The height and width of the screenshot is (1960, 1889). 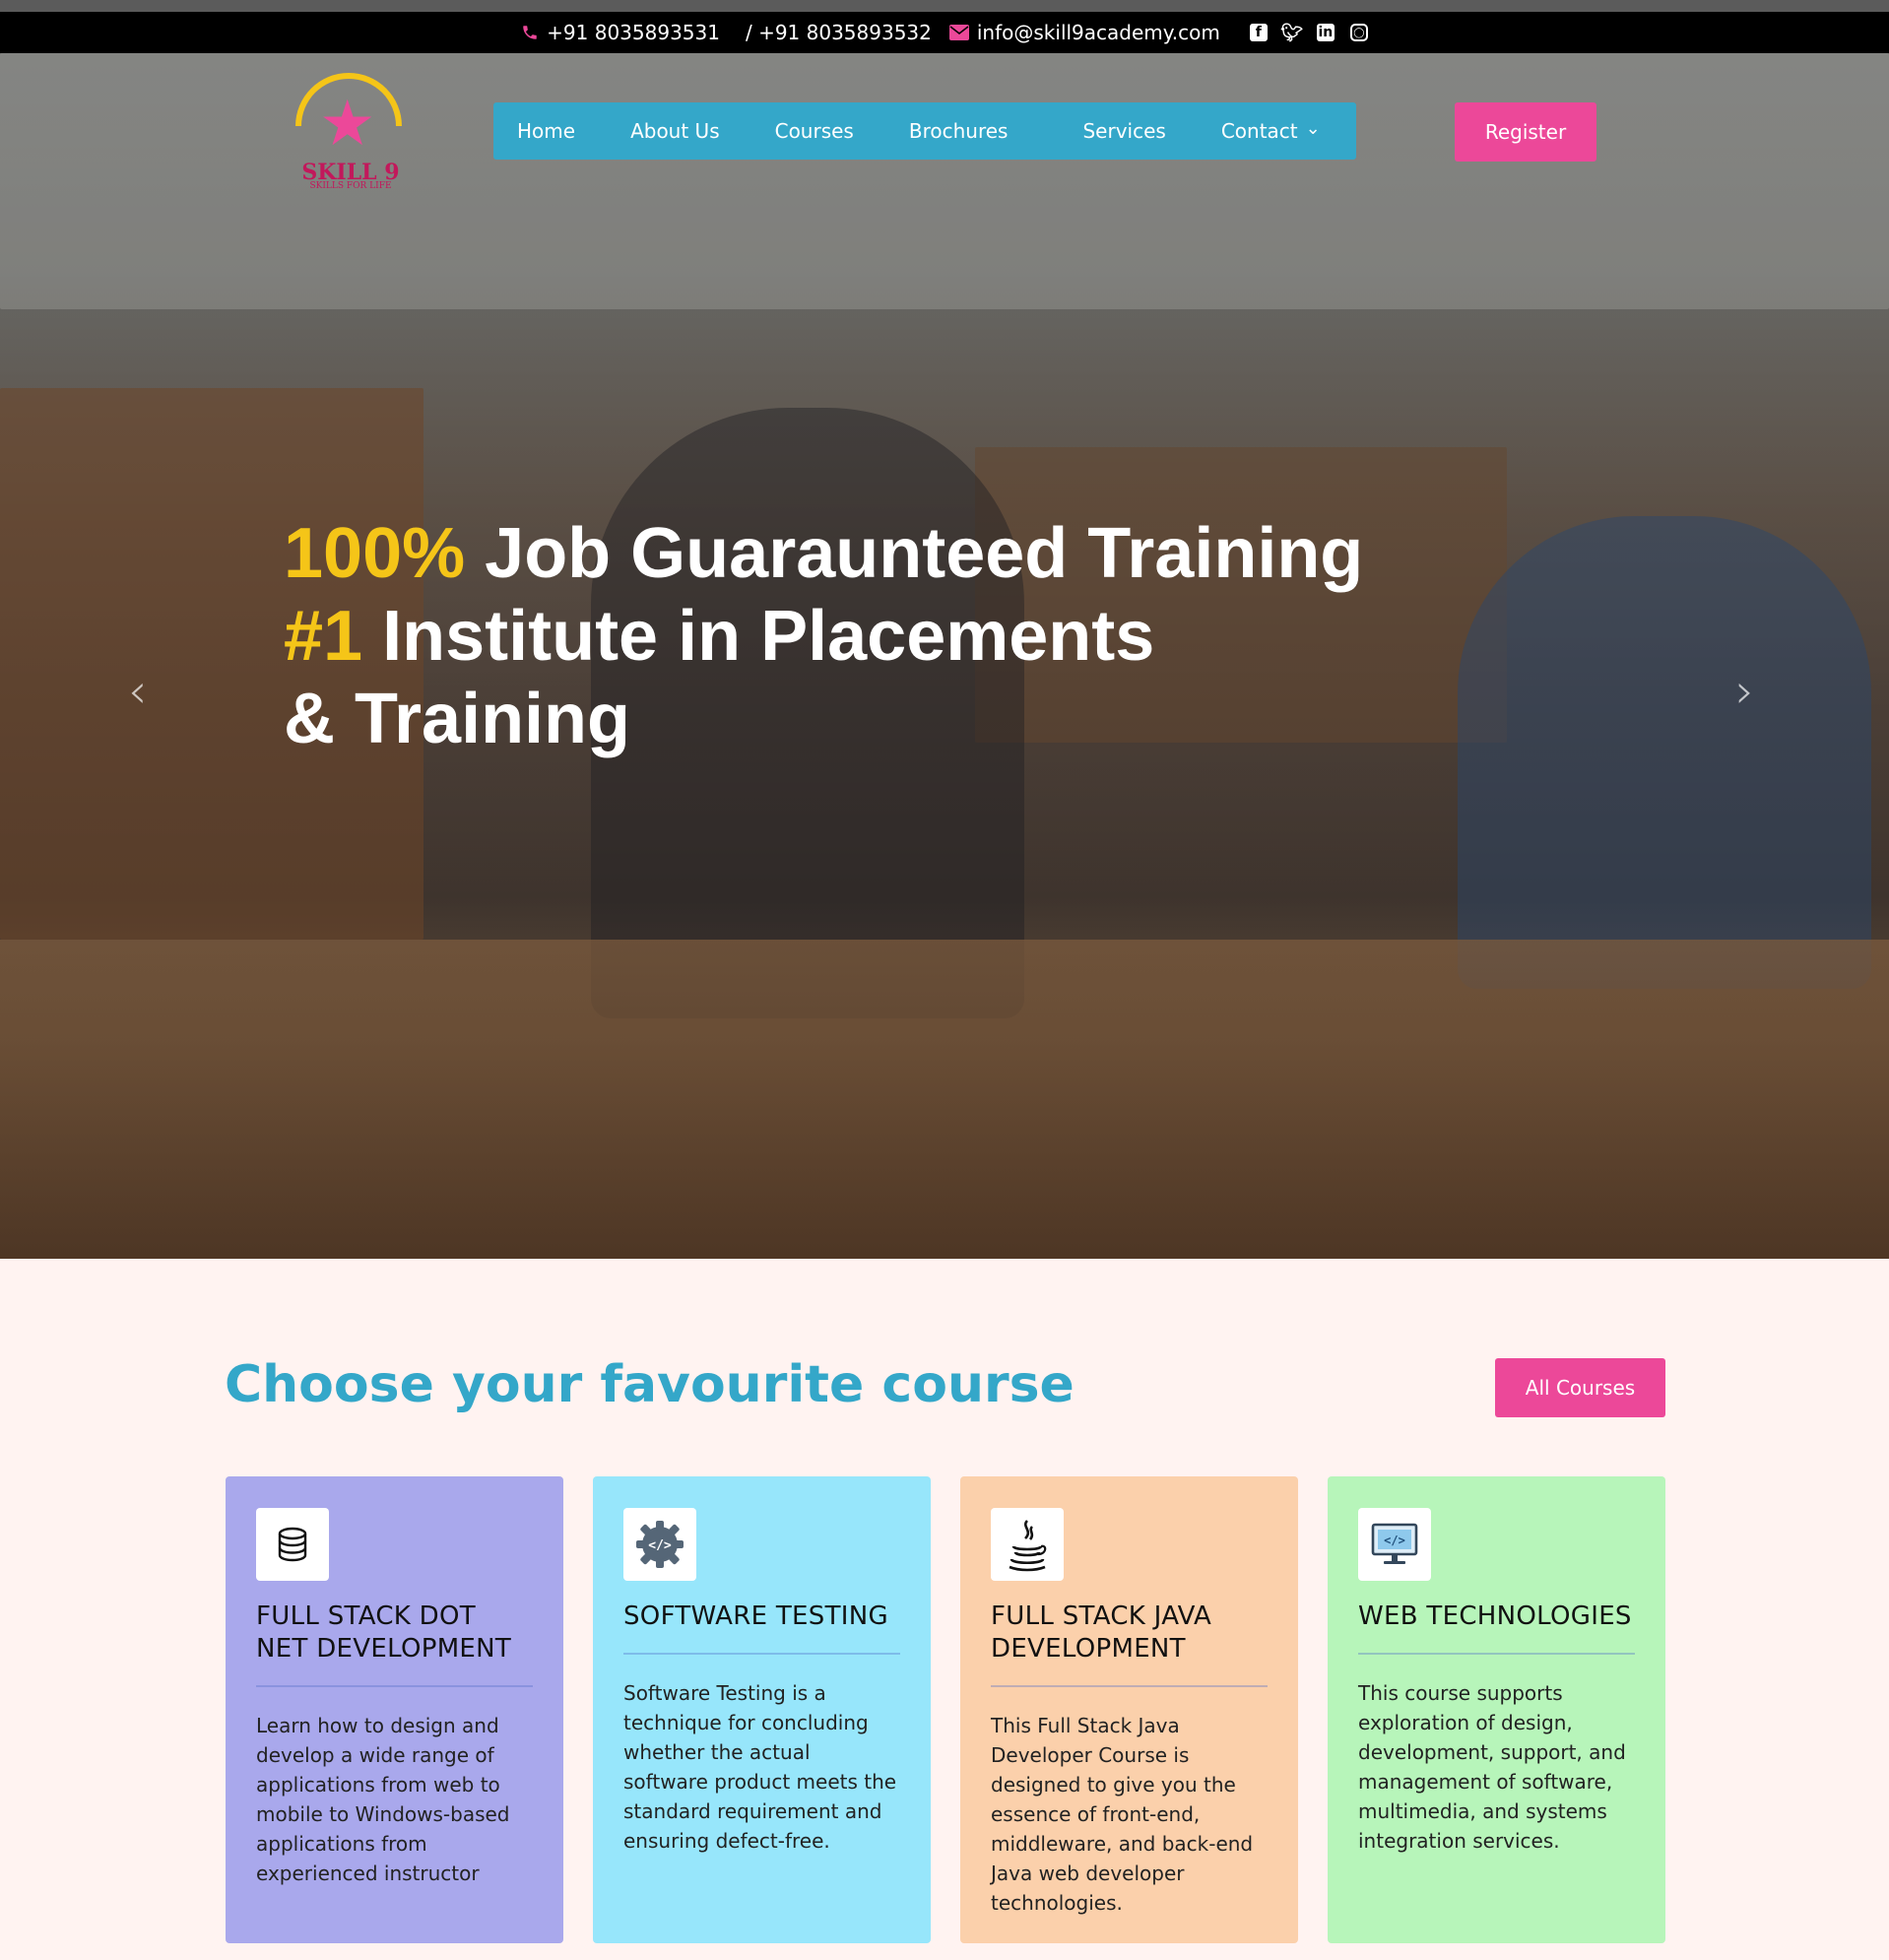 I want to click on phone-number-2: / +91 8035893532, so click(x=839, y=32).